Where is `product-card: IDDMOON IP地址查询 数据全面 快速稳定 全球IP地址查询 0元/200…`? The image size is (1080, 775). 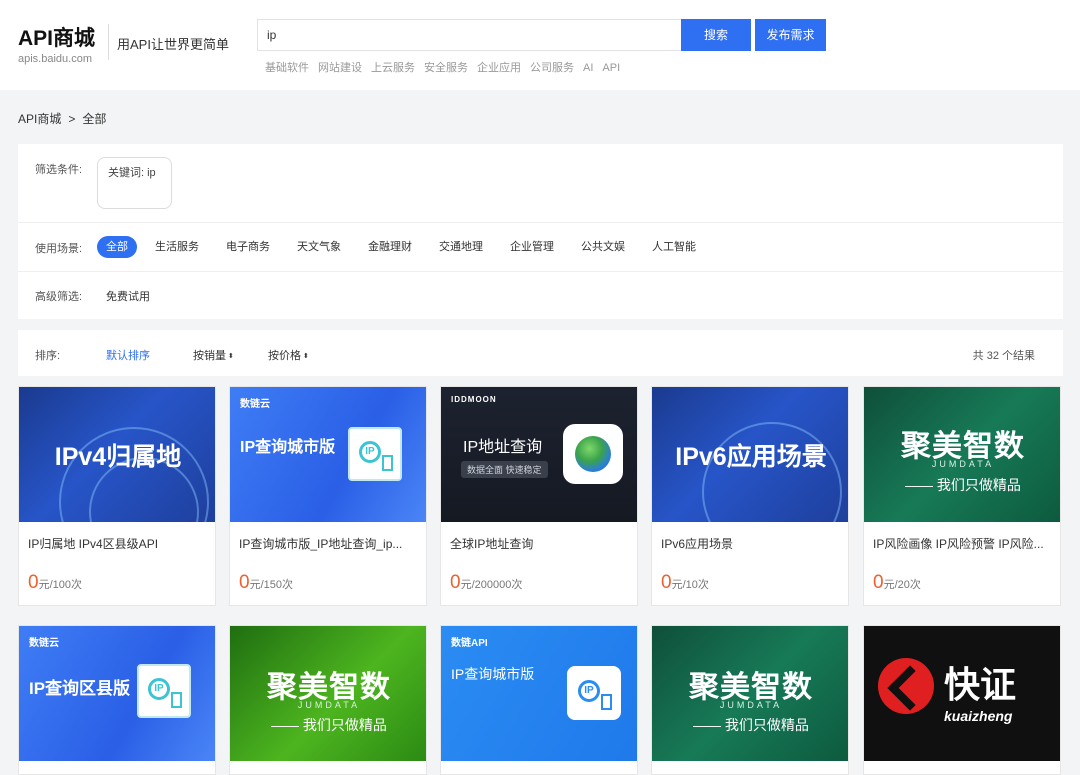 product-card: IDDMOON IP地址查询 数据全面 快速稳定 全球IP地址查询 0元/200… is located at coordinates (539, 496).